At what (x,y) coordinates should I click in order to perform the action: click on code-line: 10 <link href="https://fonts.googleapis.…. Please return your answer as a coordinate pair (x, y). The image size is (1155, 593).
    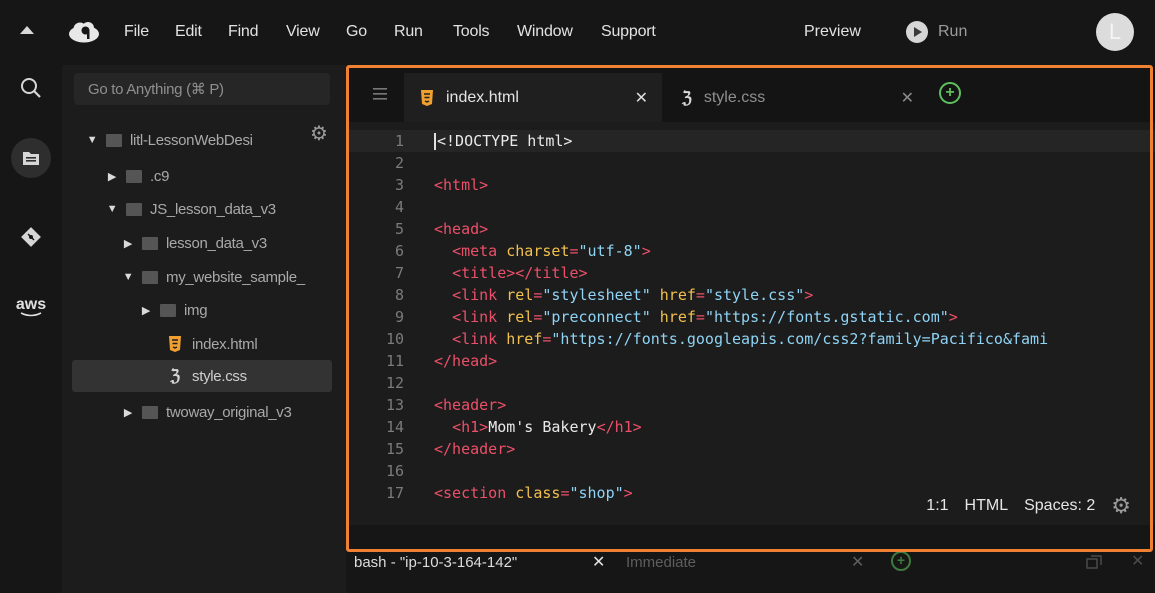
    Looking at the image, I should click on (750, 339).